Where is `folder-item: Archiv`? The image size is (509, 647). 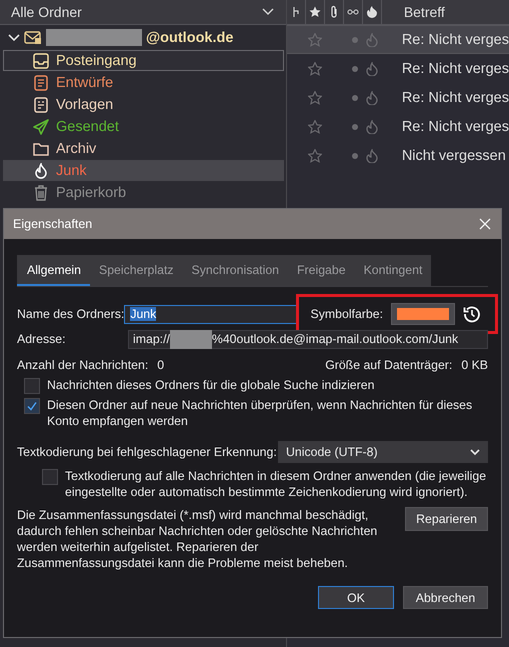 folder-item: Archiv is located at coordinates (143, 148).